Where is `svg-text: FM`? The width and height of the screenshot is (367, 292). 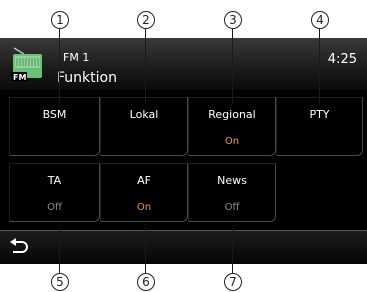
svg-text: FM is located at coordinates (19, 77).